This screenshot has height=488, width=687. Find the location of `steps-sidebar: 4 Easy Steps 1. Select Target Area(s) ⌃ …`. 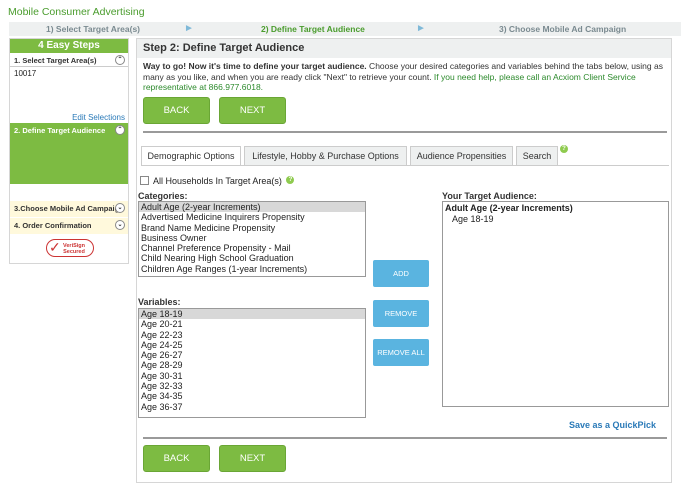

steps-sidebar: 4 Easy Steps 1. Select Target Area(s) ⌃ … is located at coordinates (69, 151).